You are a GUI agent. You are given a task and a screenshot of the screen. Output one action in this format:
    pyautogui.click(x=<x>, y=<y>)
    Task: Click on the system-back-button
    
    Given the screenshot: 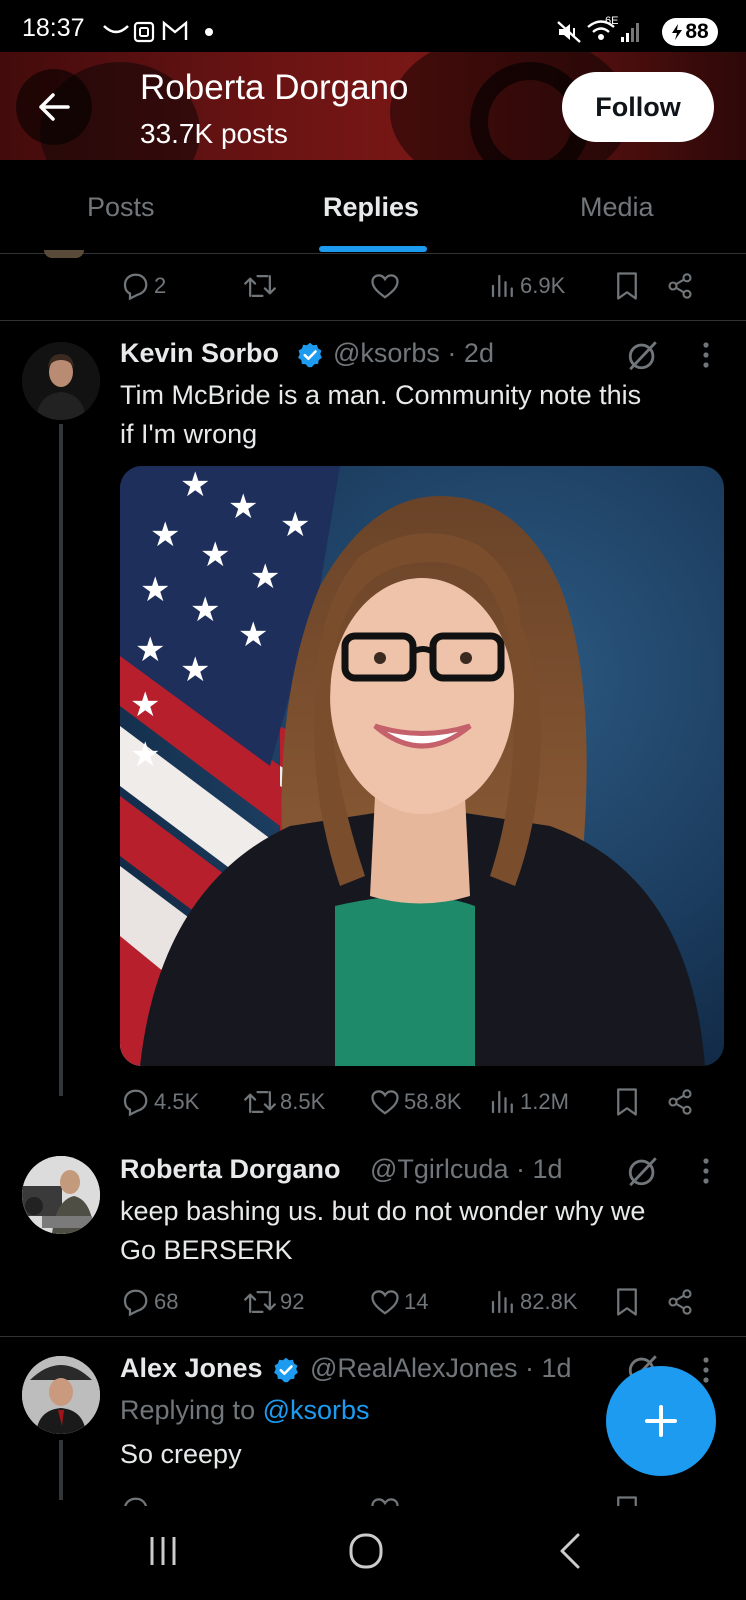 What is the action you would take?
    pyautogui.click(x=570, y=1551)
    